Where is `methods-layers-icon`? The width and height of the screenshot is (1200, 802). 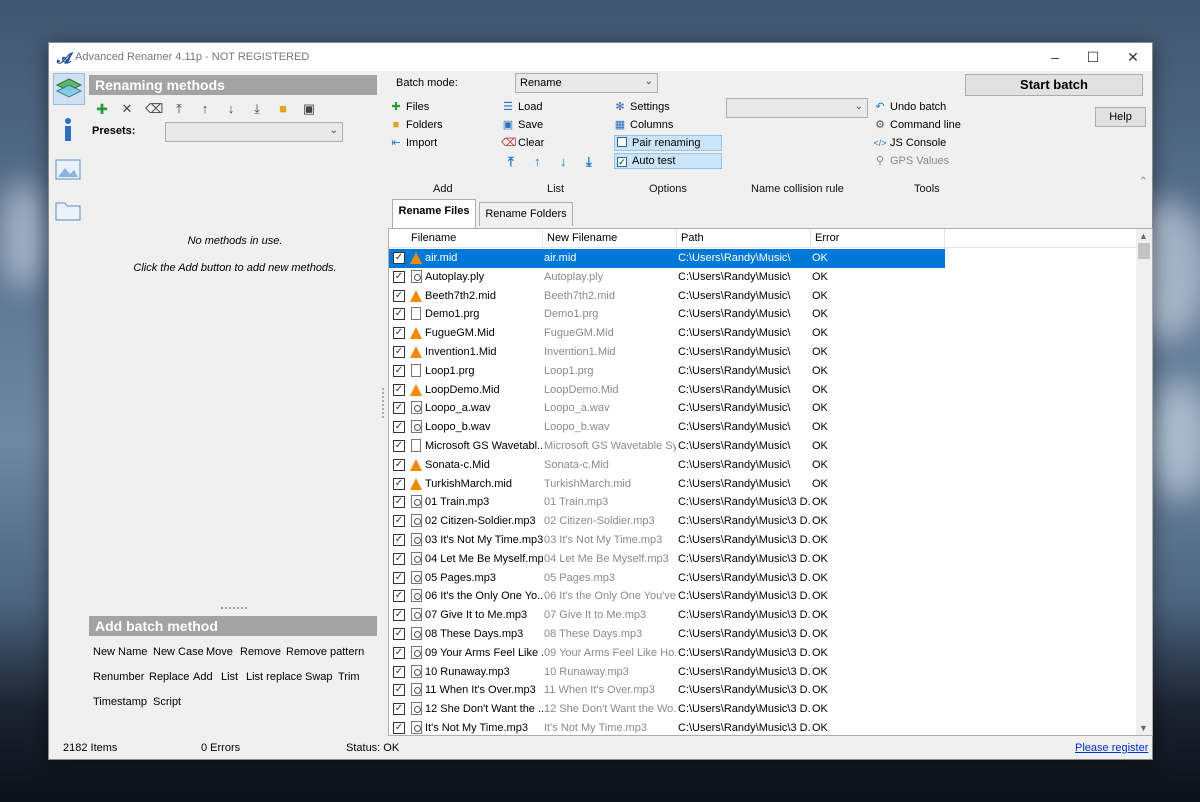 methods-layers-icon is located at coordinates (69, 89).